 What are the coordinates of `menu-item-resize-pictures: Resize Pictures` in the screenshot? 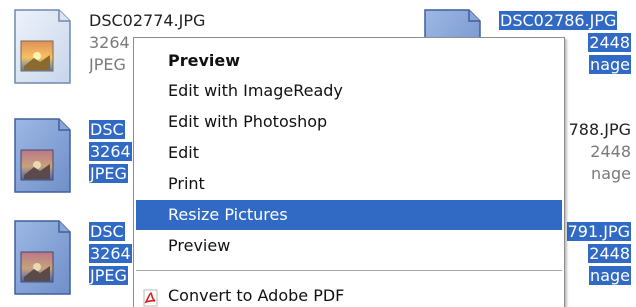 It's located at (349, 215).